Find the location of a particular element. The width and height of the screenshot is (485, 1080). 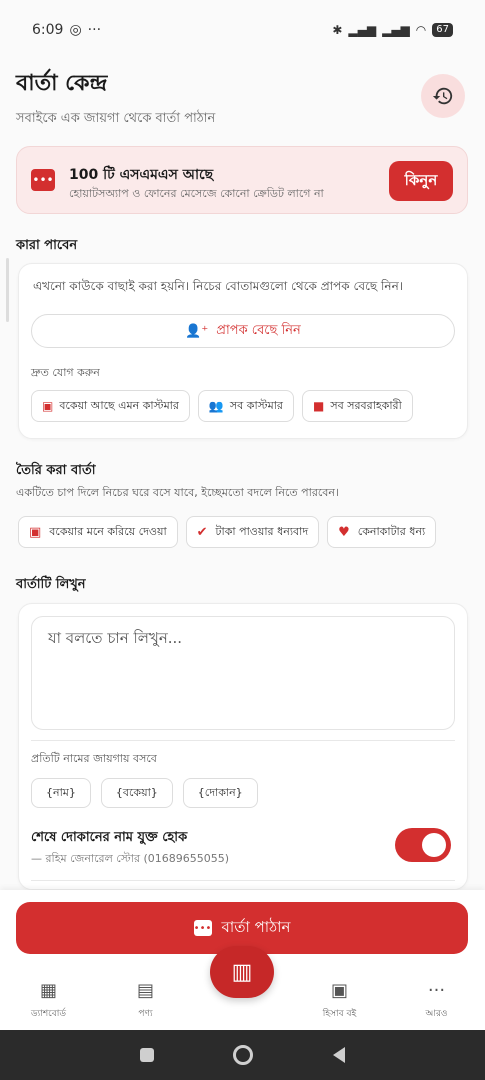

placeholder-chips: {নাম} {বকেয়া} {দোকান} is located at coordinates (144, 793).